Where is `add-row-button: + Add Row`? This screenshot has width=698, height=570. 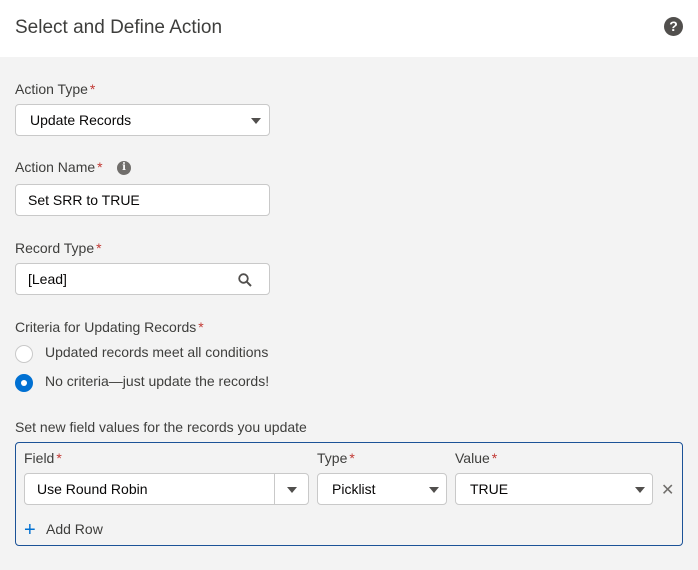 add-row-button: + Add Row is located at coordinates (69, 530).